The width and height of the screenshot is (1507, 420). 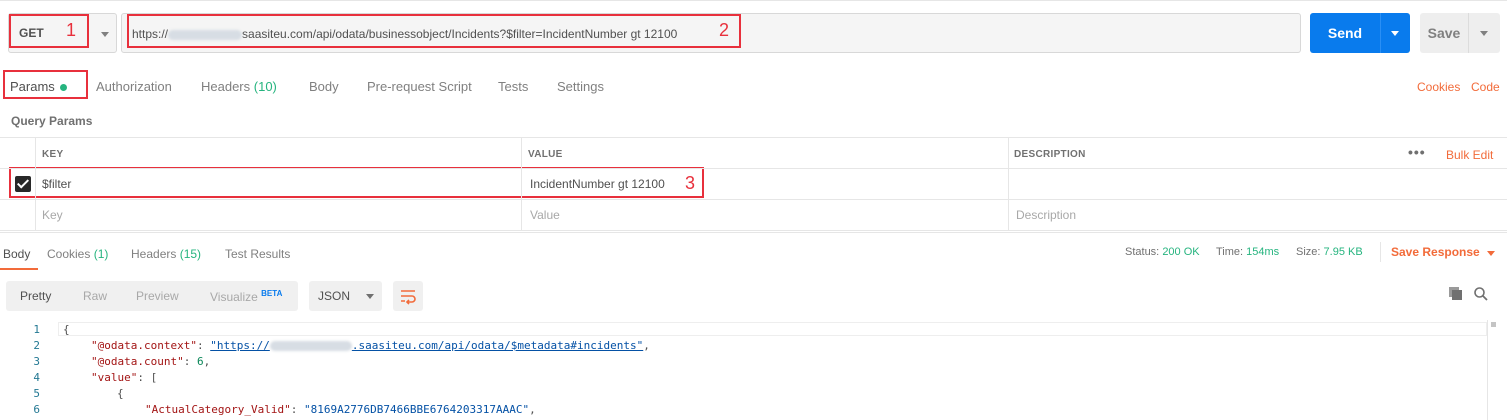 What do you see at coordinates (724, 30) in the screenshot?
I see `annotation-number-2: 2` at bounding box center [724, 30].